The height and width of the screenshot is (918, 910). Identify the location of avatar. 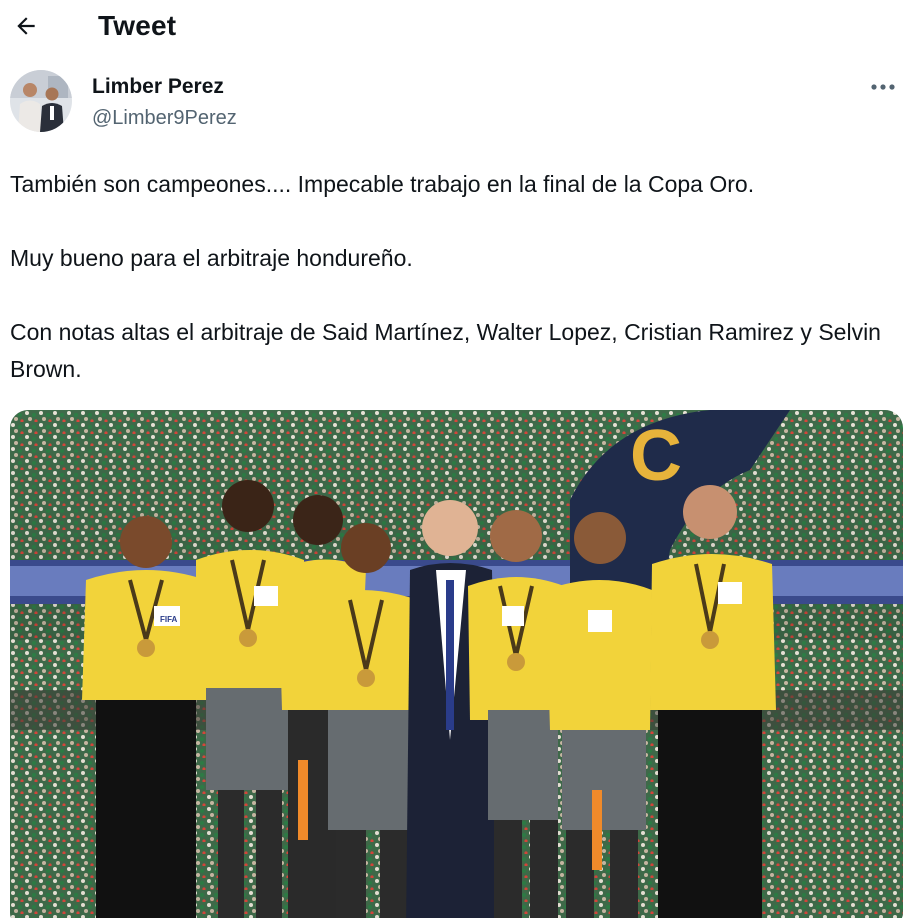
(41, 101).